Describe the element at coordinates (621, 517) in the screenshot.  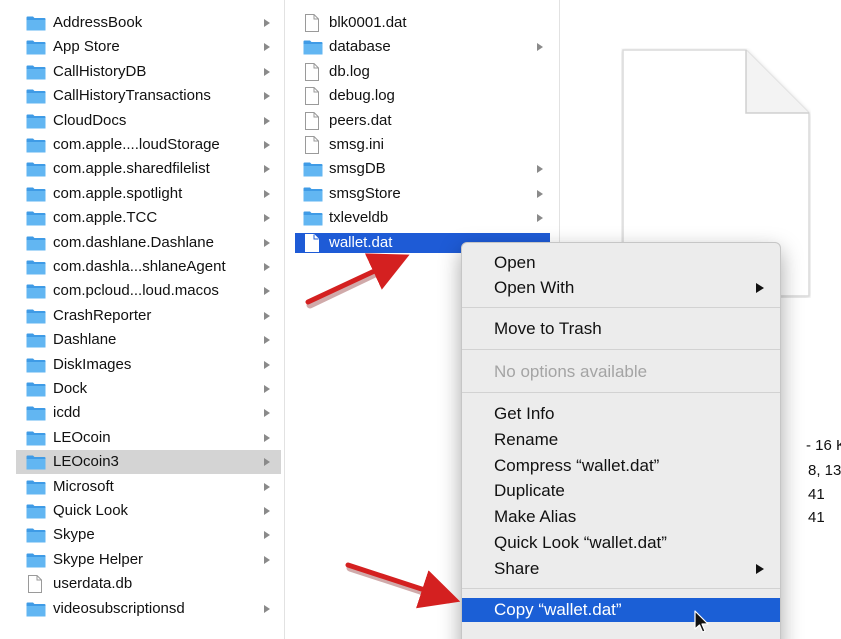
I see `menu-item-make-alias: Make Alias` at that location.